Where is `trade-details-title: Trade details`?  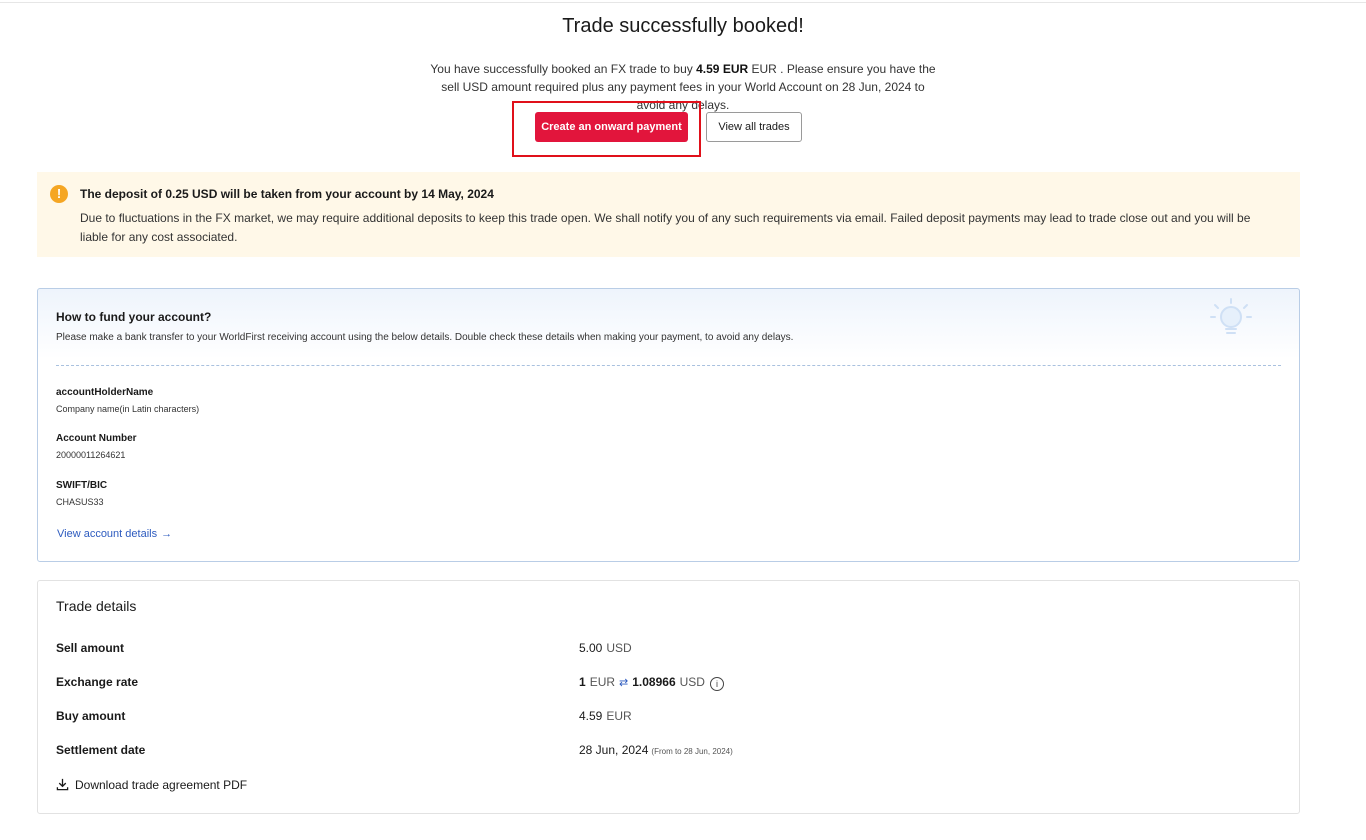
trade-details-title: Trade details is located at coordinates (96, 606).